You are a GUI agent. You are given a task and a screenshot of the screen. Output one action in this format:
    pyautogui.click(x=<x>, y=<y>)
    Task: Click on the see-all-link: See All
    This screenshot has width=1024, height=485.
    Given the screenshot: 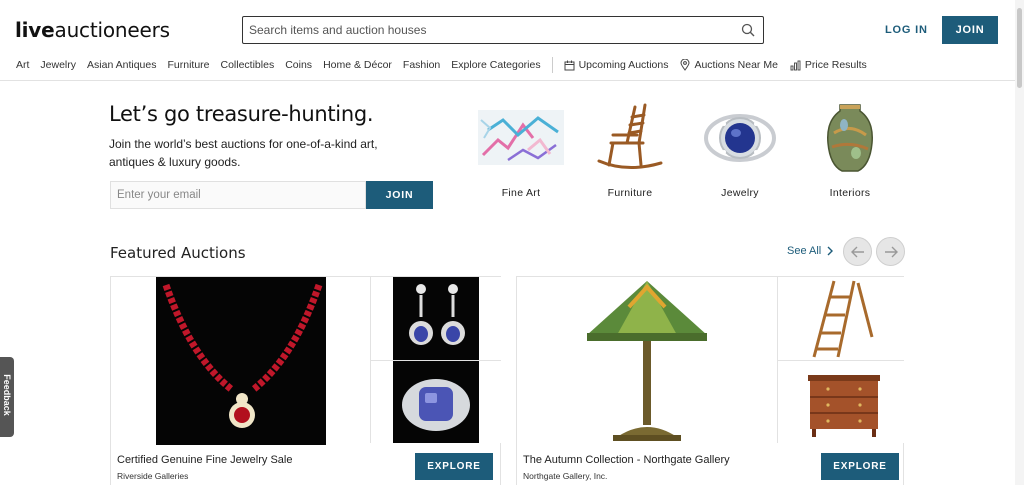 What is the action you would take?
    pyautogui.click(x=810, y=251)
    